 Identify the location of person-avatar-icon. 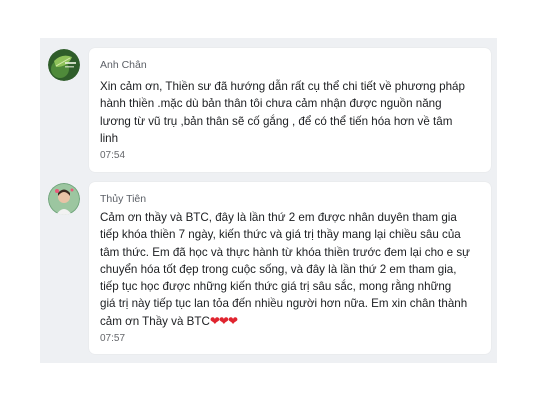
(64, 199).